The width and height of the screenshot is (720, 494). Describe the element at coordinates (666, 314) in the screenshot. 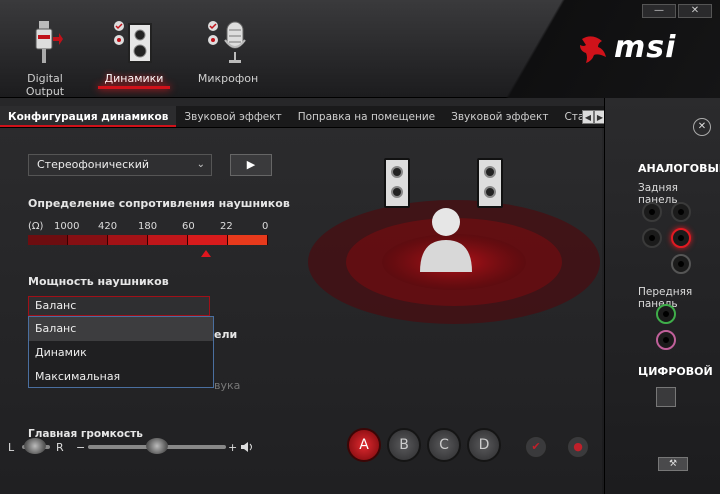

I see `front-jack-green` at that location.